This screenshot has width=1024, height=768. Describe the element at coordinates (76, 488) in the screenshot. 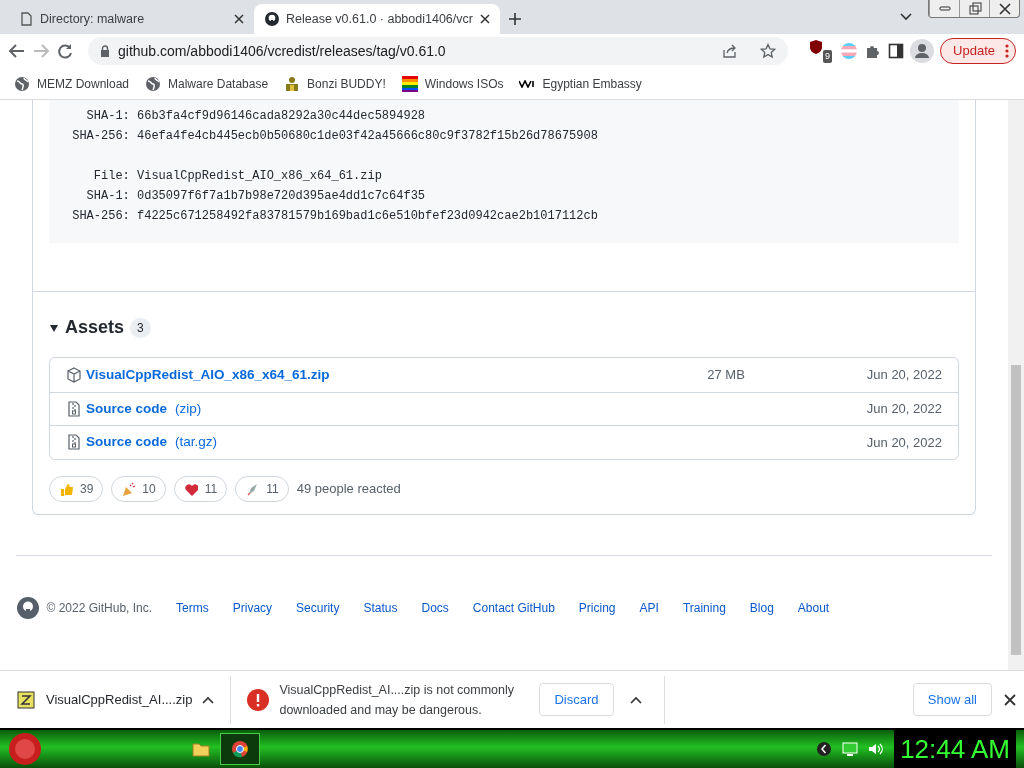

I see `reaction-button: 39` at that location.